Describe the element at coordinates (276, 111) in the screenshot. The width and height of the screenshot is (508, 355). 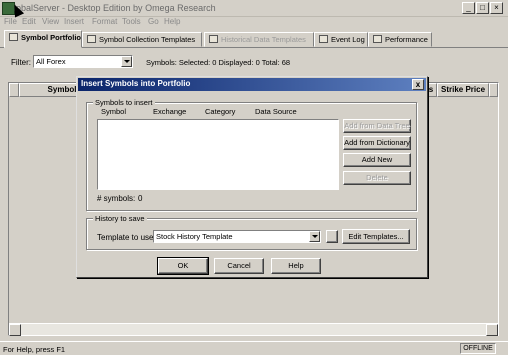
I see `list-header-data-source: Data Source` at that location.